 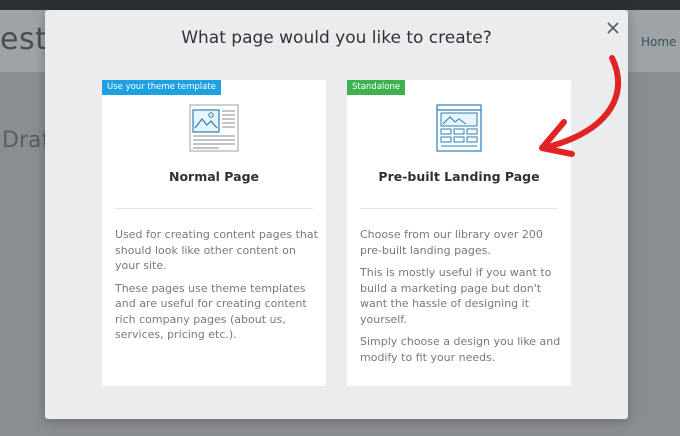 I want to click on close-button, so click(x=613, y=28).